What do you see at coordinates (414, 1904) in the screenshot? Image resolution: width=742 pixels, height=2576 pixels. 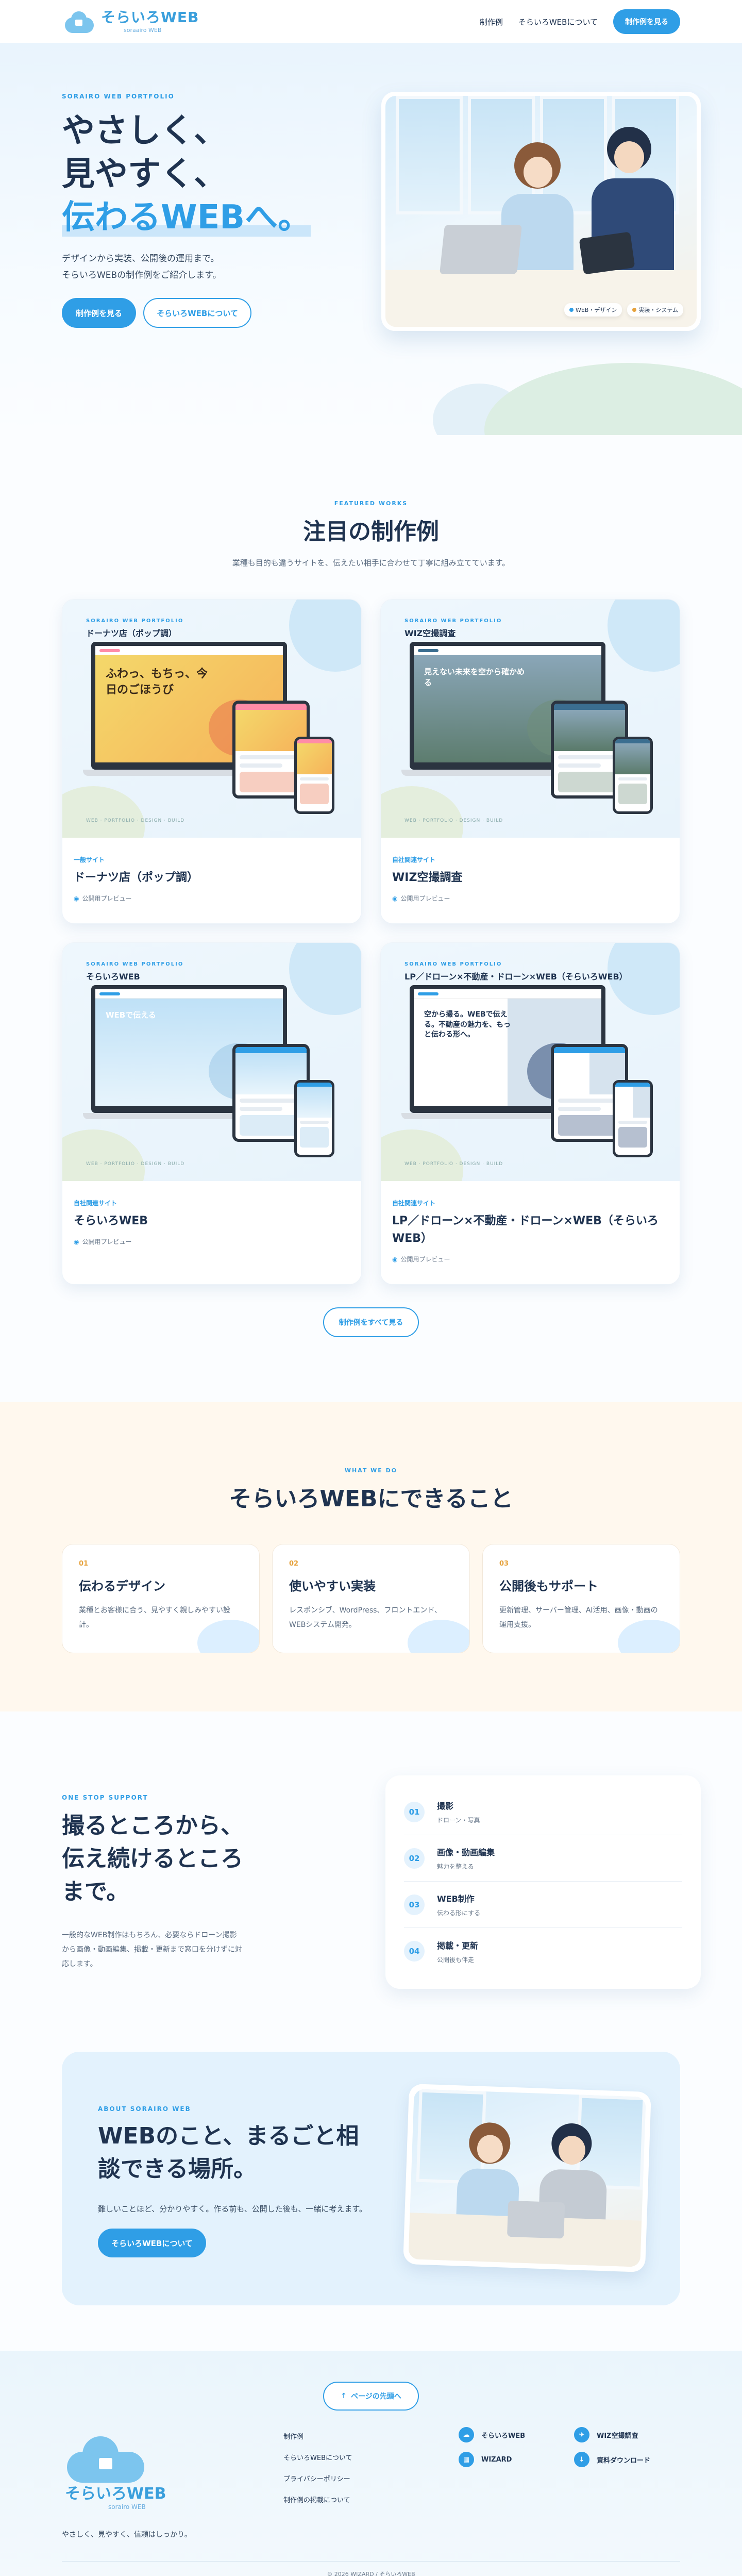 I see `step-number: 03` at bounding box center [414, 1904].